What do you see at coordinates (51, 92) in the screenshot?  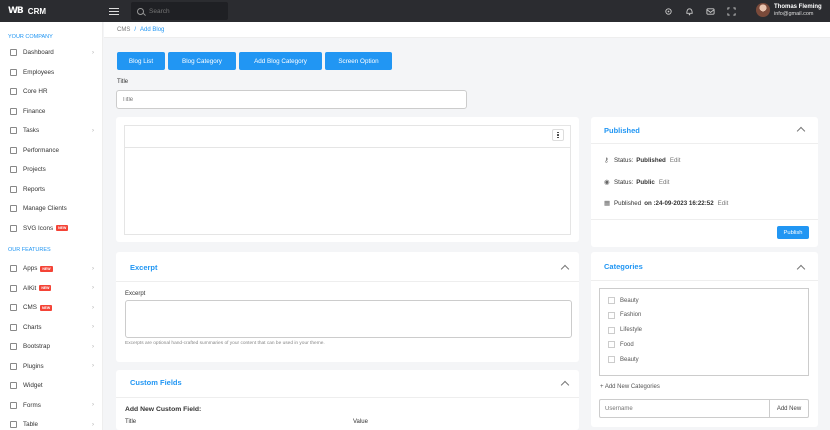 I see `sidebar-item-core-hr: Core HR` at bounding box center [51, 92].